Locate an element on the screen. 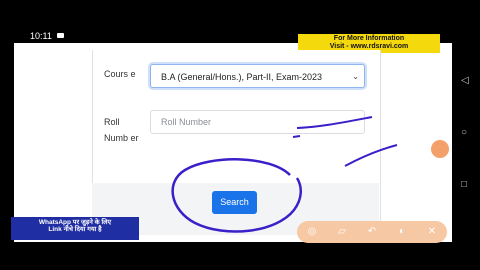  ink-underline is located at coordinates (334, 122).